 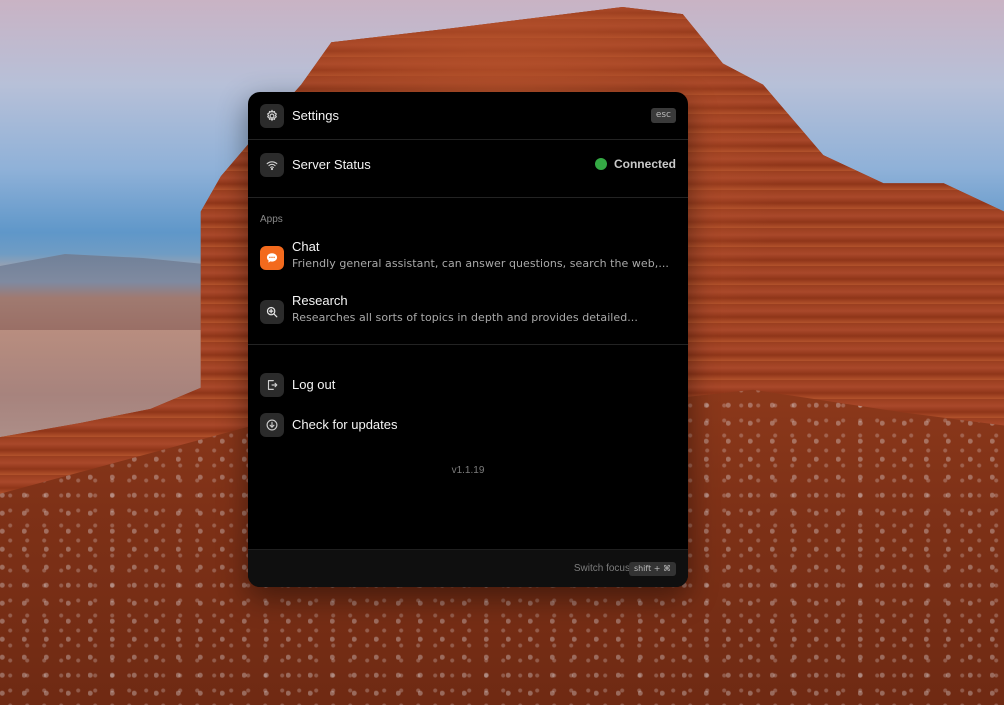 I want to click on check-updates-label: Check for updates, so click(x=345, y=424).